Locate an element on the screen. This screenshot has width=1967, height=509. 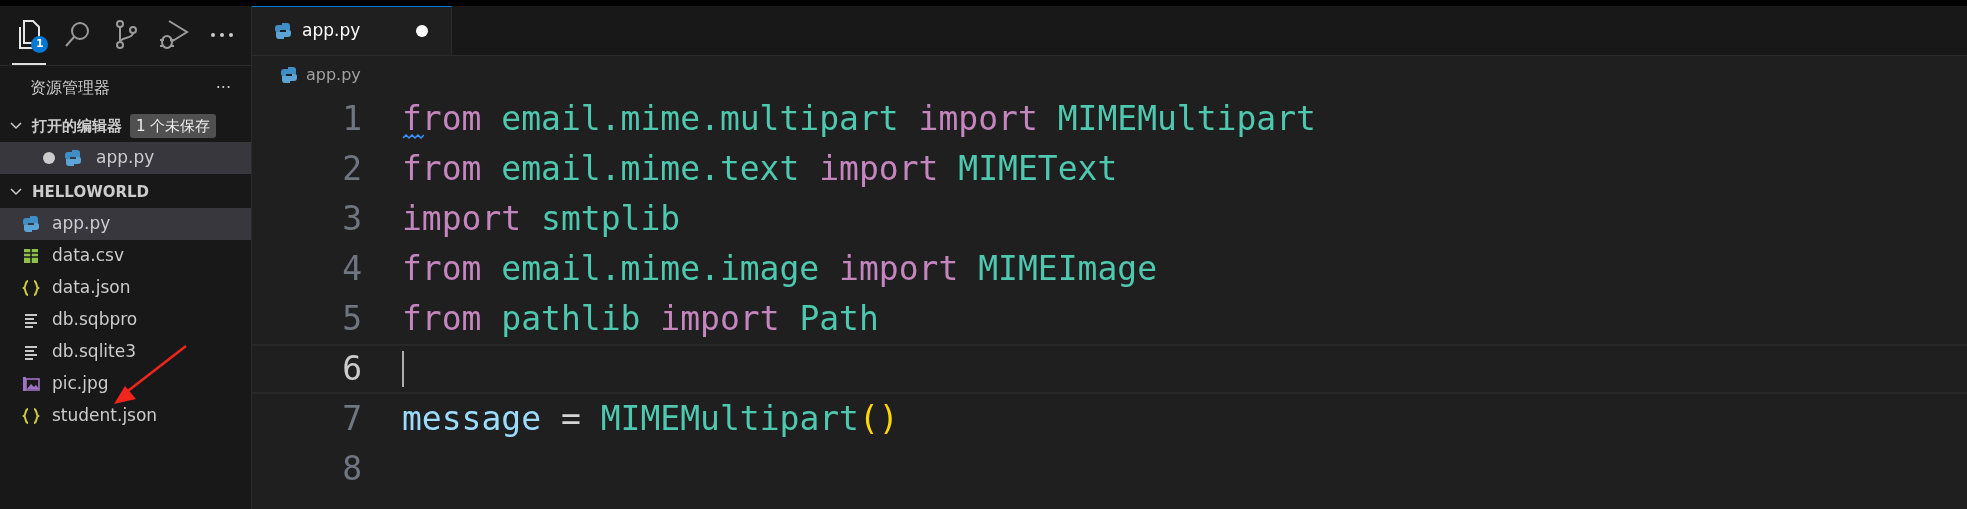
table-file-icon is located at coordinates (31, 256).